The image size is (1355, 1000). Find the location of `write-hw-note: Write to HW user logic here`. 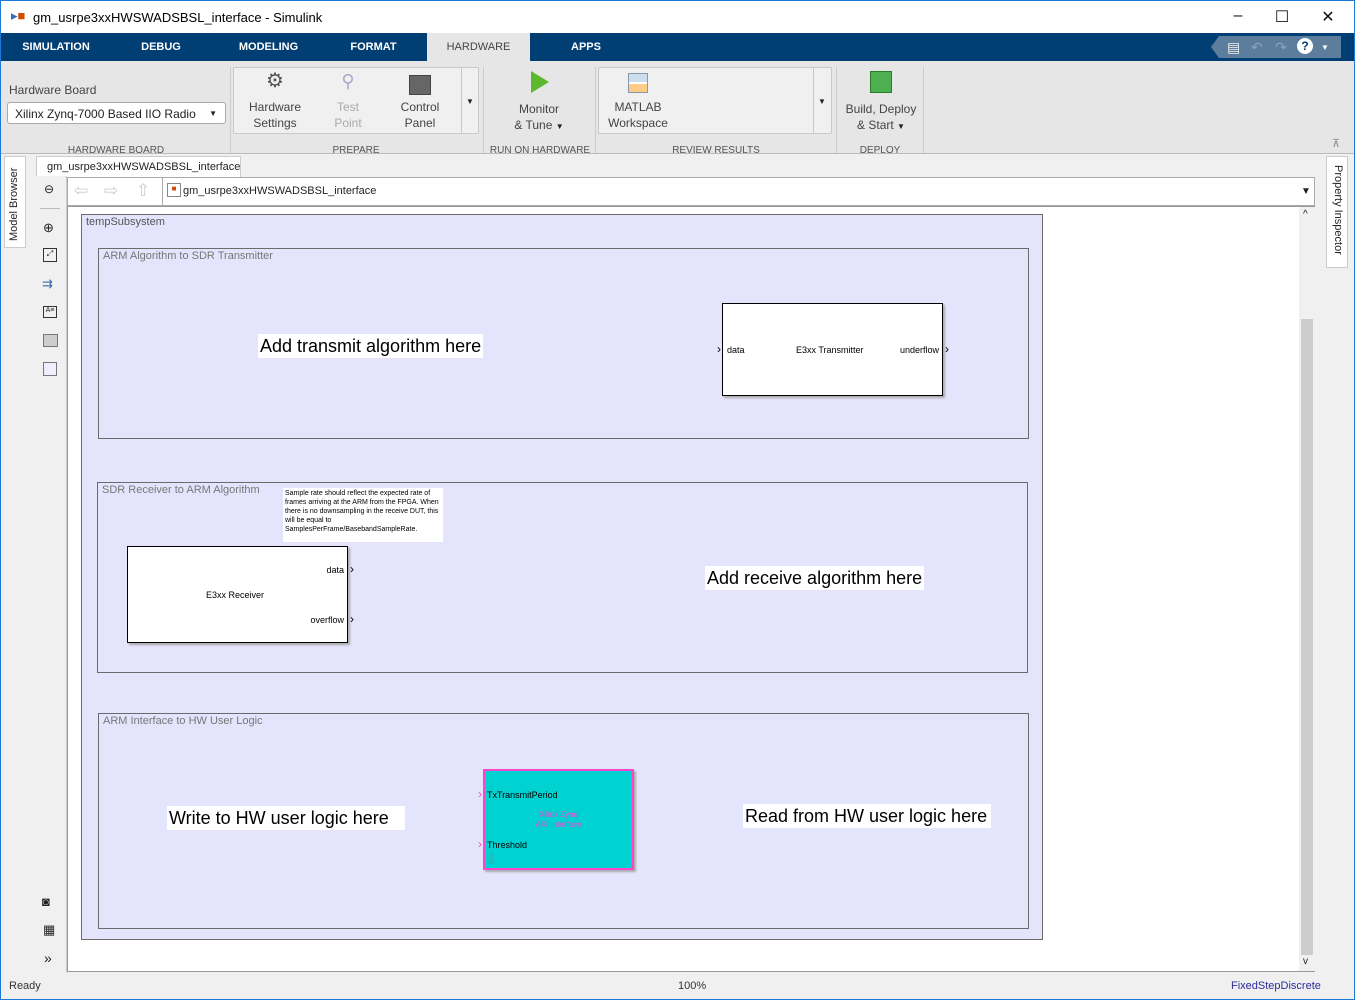

write-hw-note: Write to HW user logic here is located at coordinates (286, 818).